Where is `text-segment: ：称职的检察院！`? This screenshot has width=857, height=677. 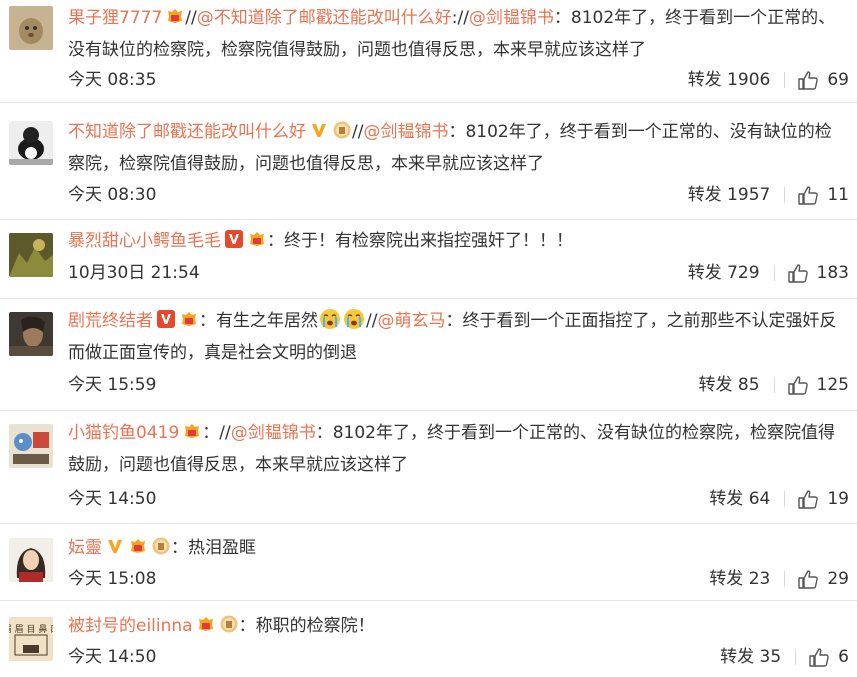 text-segment: ：称职的检察院！ is located at coordinates (306, 626).